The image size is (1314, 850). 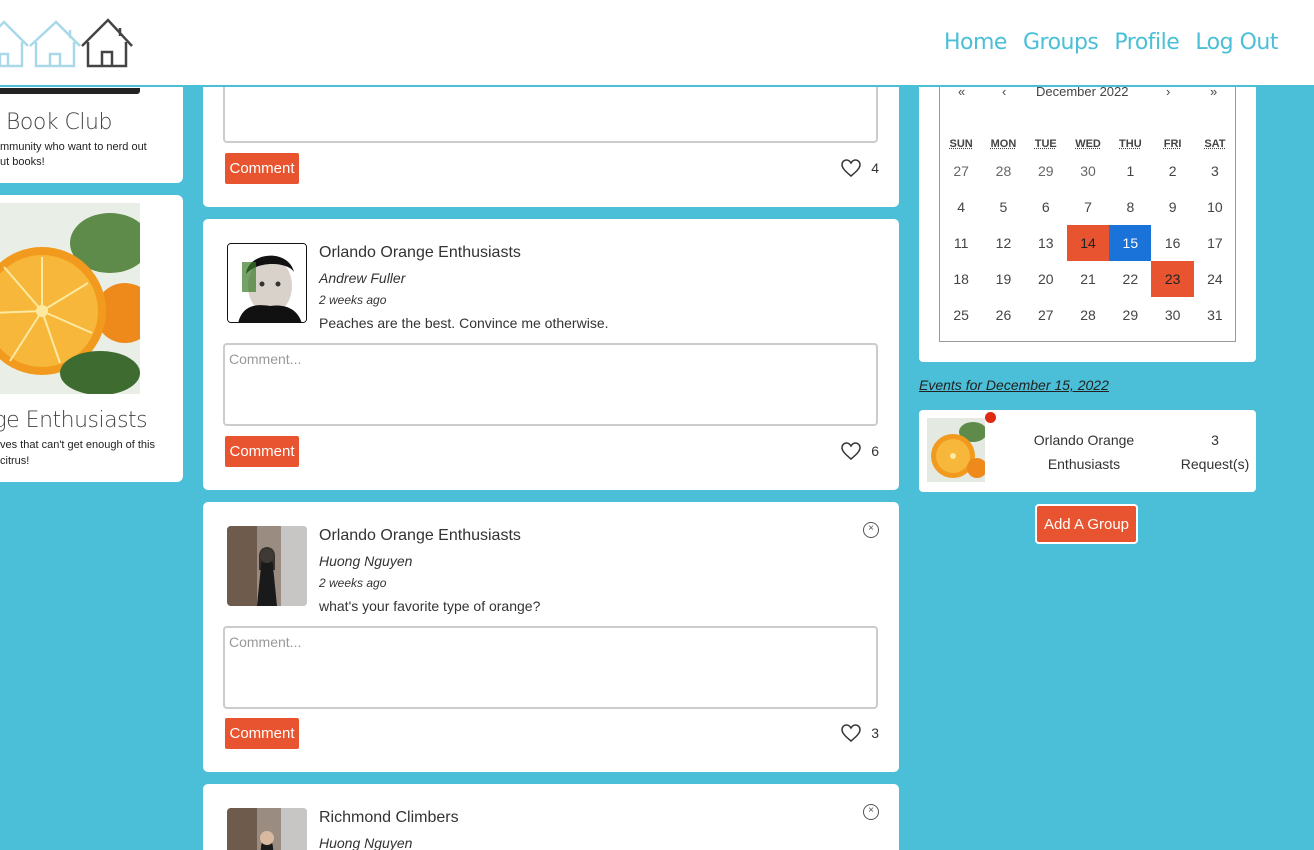 What do you see at coordinates (1003, 144) in the screenshot?
I see `weekday-label: MON` at bounding box center [1003, 144].